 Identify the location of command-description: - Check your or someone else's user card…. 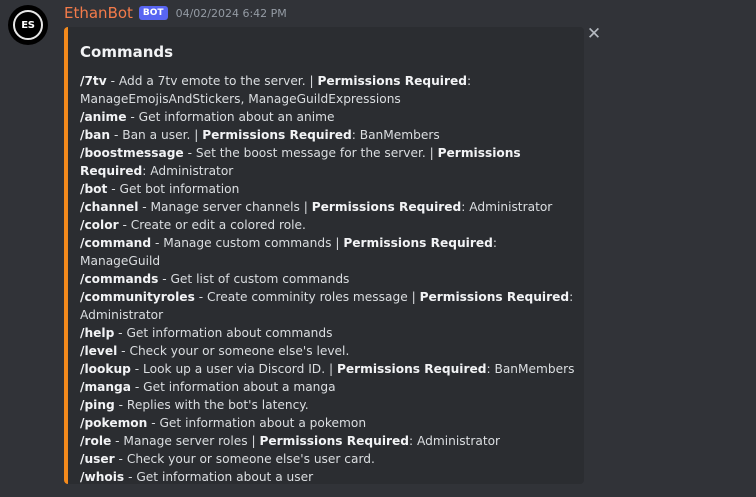
(244, 459).